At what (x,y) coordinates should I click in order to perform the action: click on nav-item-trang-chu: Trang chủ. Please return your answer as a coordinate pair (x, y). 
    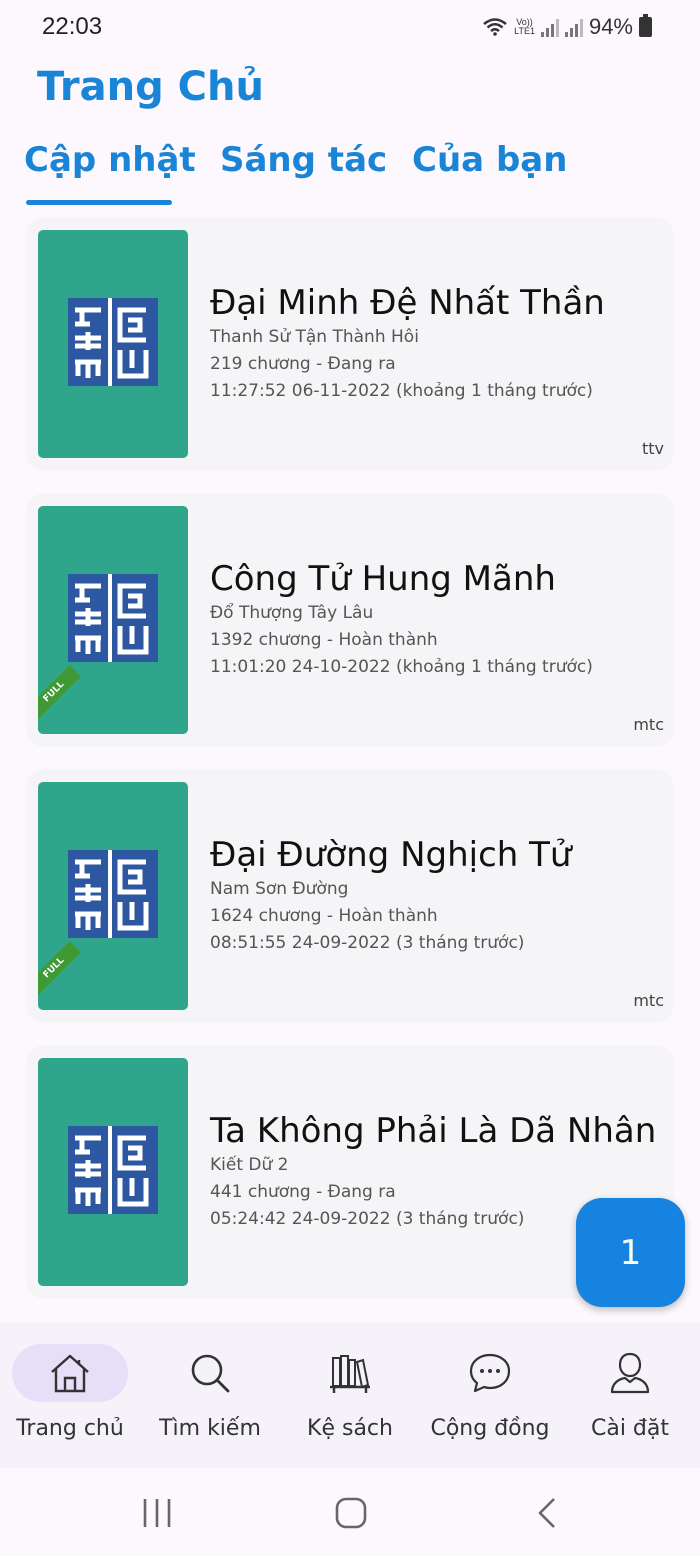
    Looking at the image, I should click on (70, 1395).